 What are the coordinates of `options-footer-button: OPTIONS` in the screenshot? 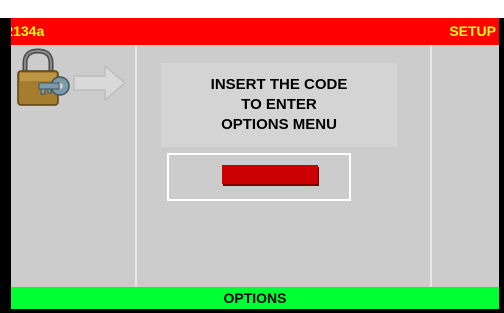 It's located at (255, 298).